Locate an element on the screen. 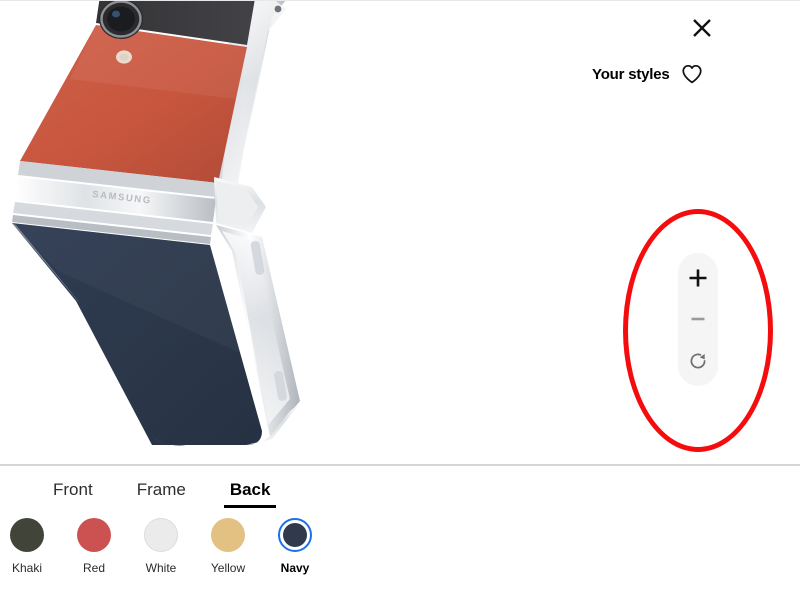 Image resolution: width=800 pixels, height=600 pixels. rotate-reset-icon is located at coordinates (698, 361).